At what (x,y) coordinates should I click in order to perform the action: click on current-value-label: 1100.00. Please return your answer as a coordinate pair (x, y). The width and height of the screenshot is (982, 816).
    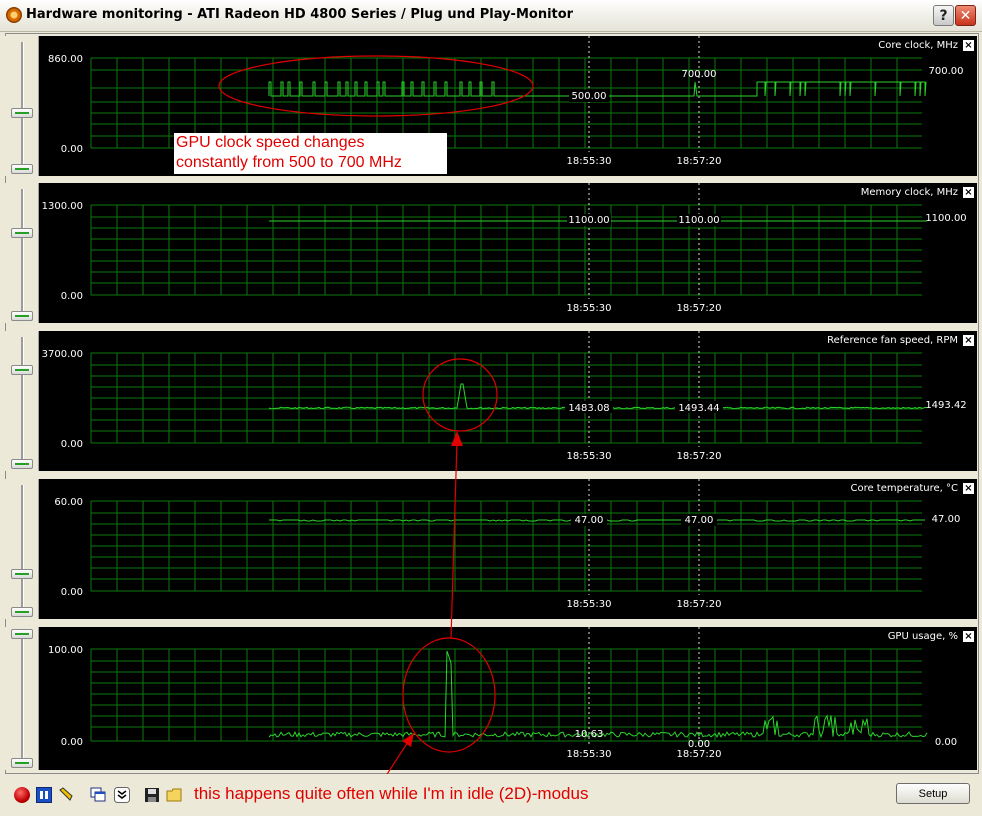
    Looking at the image, I should click on (945, 218).